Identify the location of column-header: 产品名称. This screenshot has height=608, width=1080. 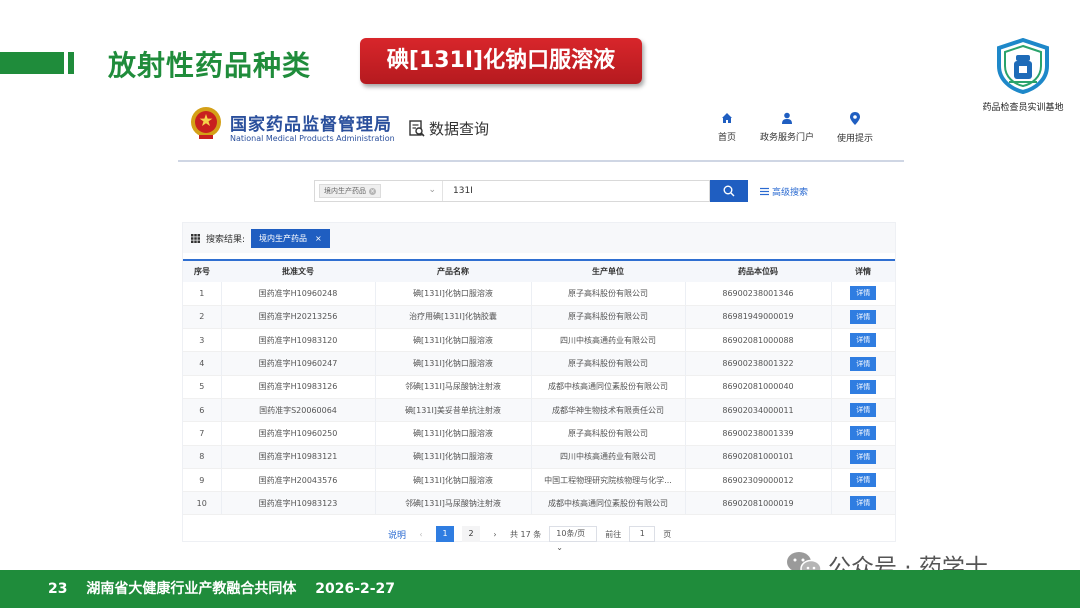
(453, 271).